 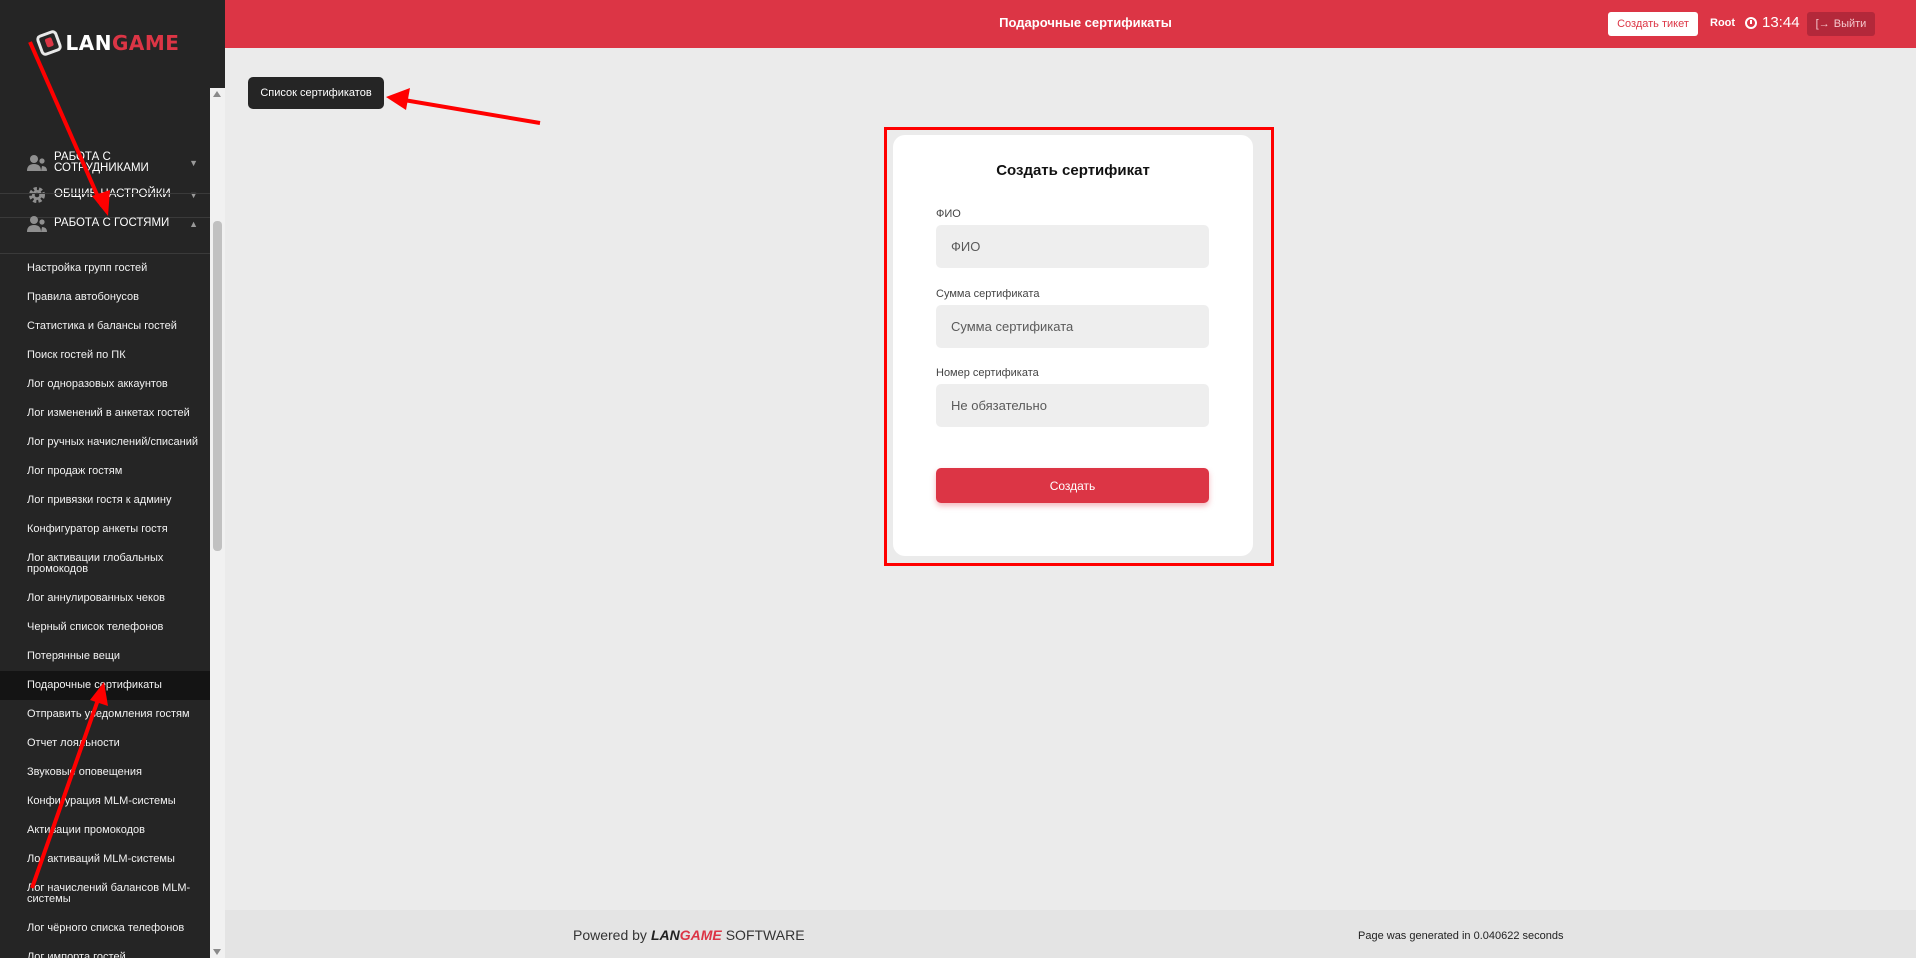 What do you see at coordinates (1781, 22) in the screenshot?
I see `clock-time: 13:44` at bounding box center [1781, 22].